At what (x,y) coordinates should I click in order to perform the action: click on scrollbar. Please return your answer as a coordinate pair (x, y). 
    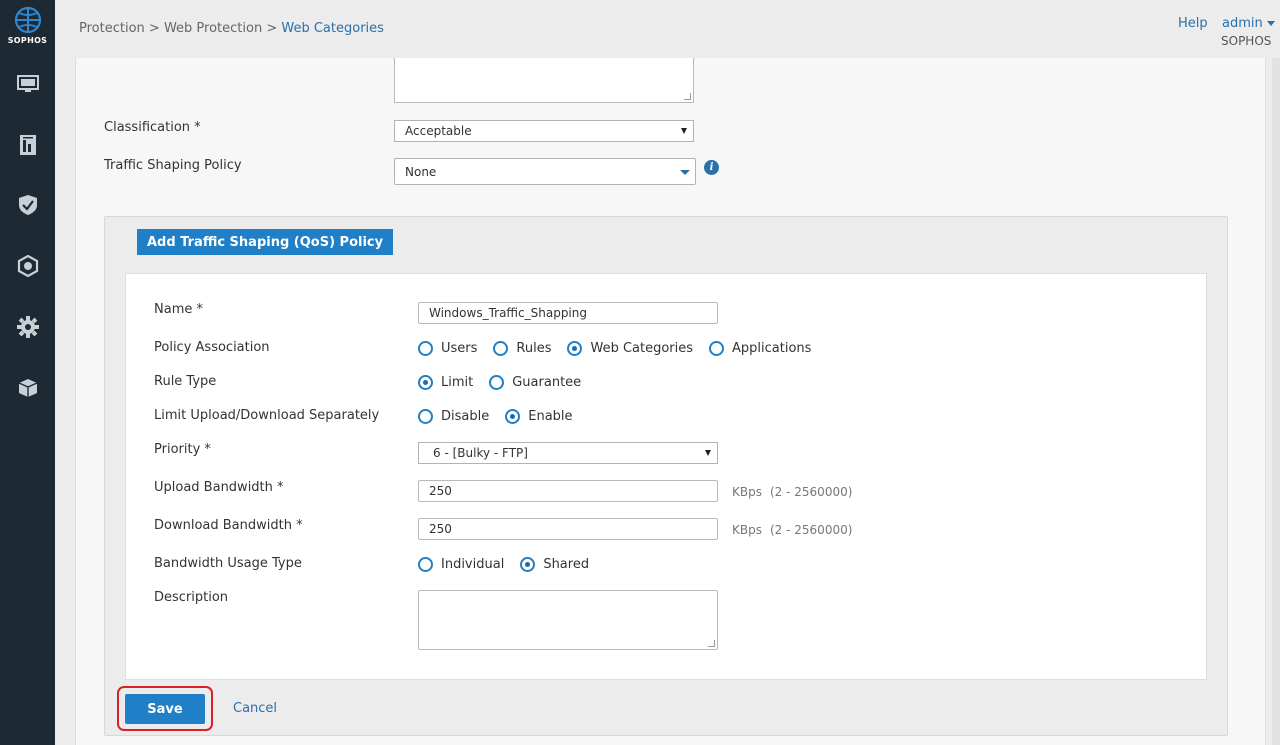
    Looking at the image, I should click on (1276, 401).